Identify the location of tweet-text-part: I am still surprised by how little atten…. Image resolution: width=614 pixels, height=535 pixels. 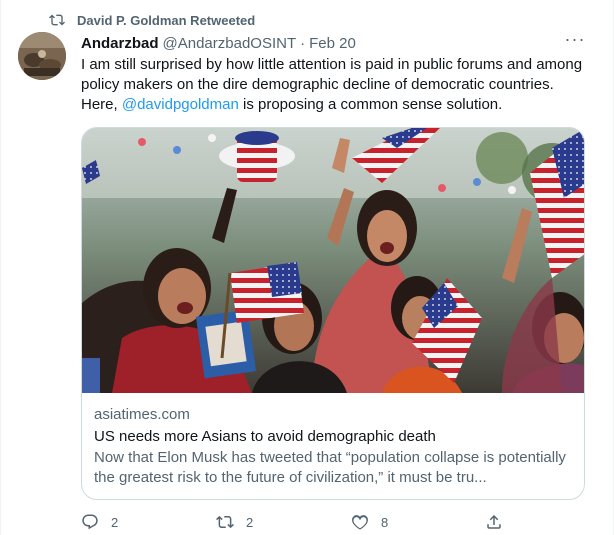
(332, 74).